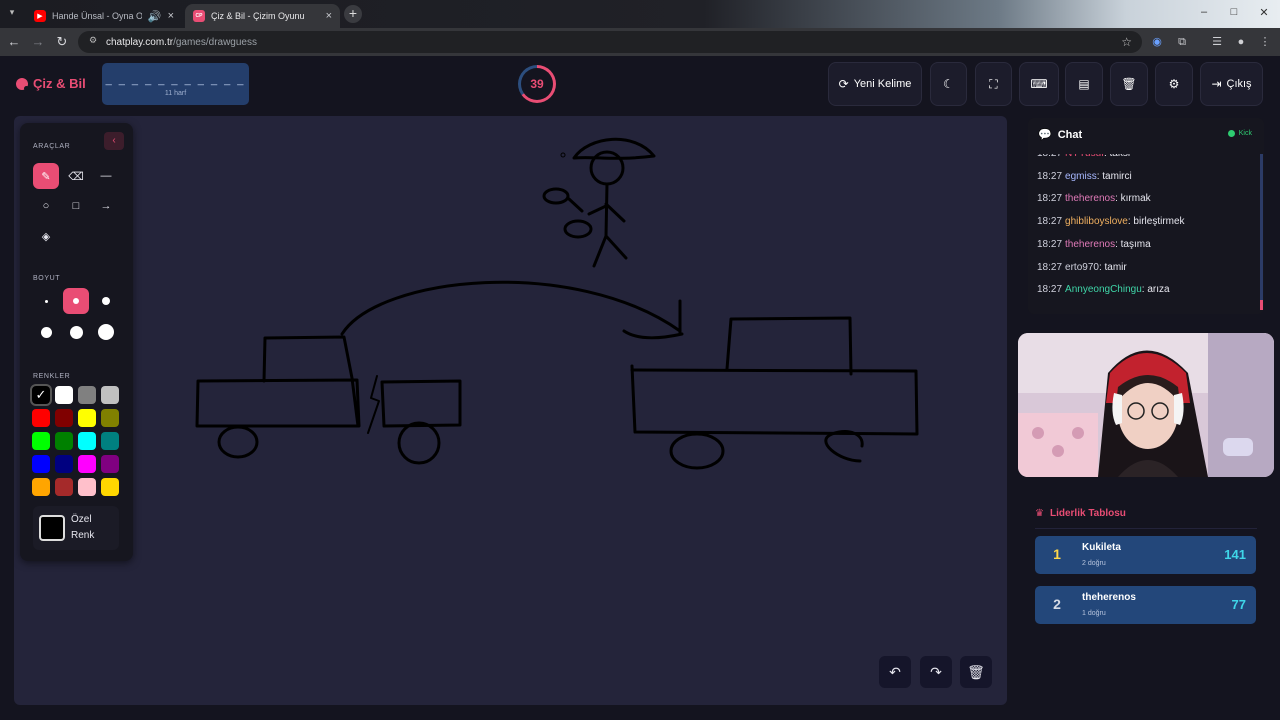 This screenshot has height=720, width=1280. I want to click on youtube-icon: ▶, so click(40, 16).